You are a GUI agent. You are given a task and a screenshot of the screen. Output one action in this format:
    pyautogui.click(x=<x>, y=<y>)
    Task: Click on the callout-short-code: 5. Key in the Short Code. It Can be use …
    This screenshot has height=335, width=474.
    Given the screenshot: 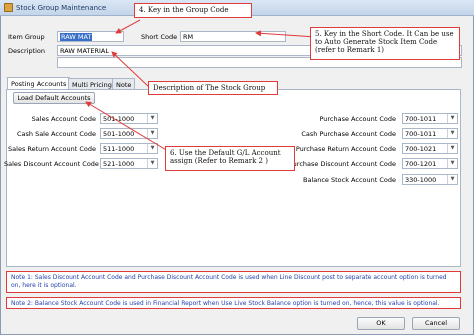 What is the action you would take?
    pyautogui.click(x=385, y=43)
    